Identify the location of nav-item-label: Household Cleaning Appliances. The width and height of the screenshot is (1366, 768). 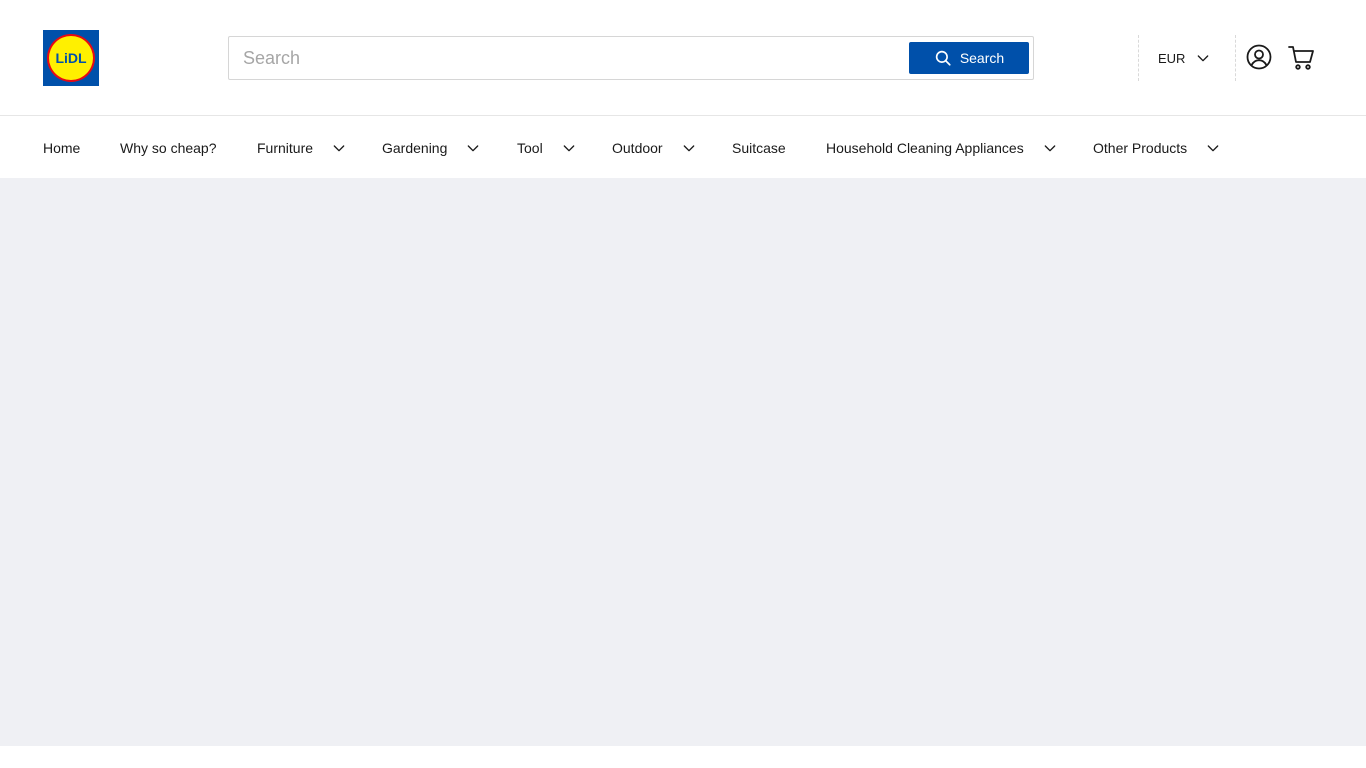
(925, 147).